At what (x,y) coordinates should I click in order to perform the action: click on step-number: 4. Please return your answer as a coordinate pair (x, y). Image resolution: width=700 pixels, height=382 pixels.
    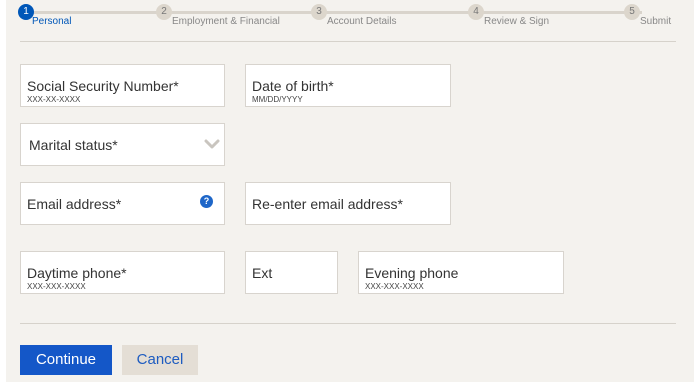
    Looking at the image, I should click on (476, 12).